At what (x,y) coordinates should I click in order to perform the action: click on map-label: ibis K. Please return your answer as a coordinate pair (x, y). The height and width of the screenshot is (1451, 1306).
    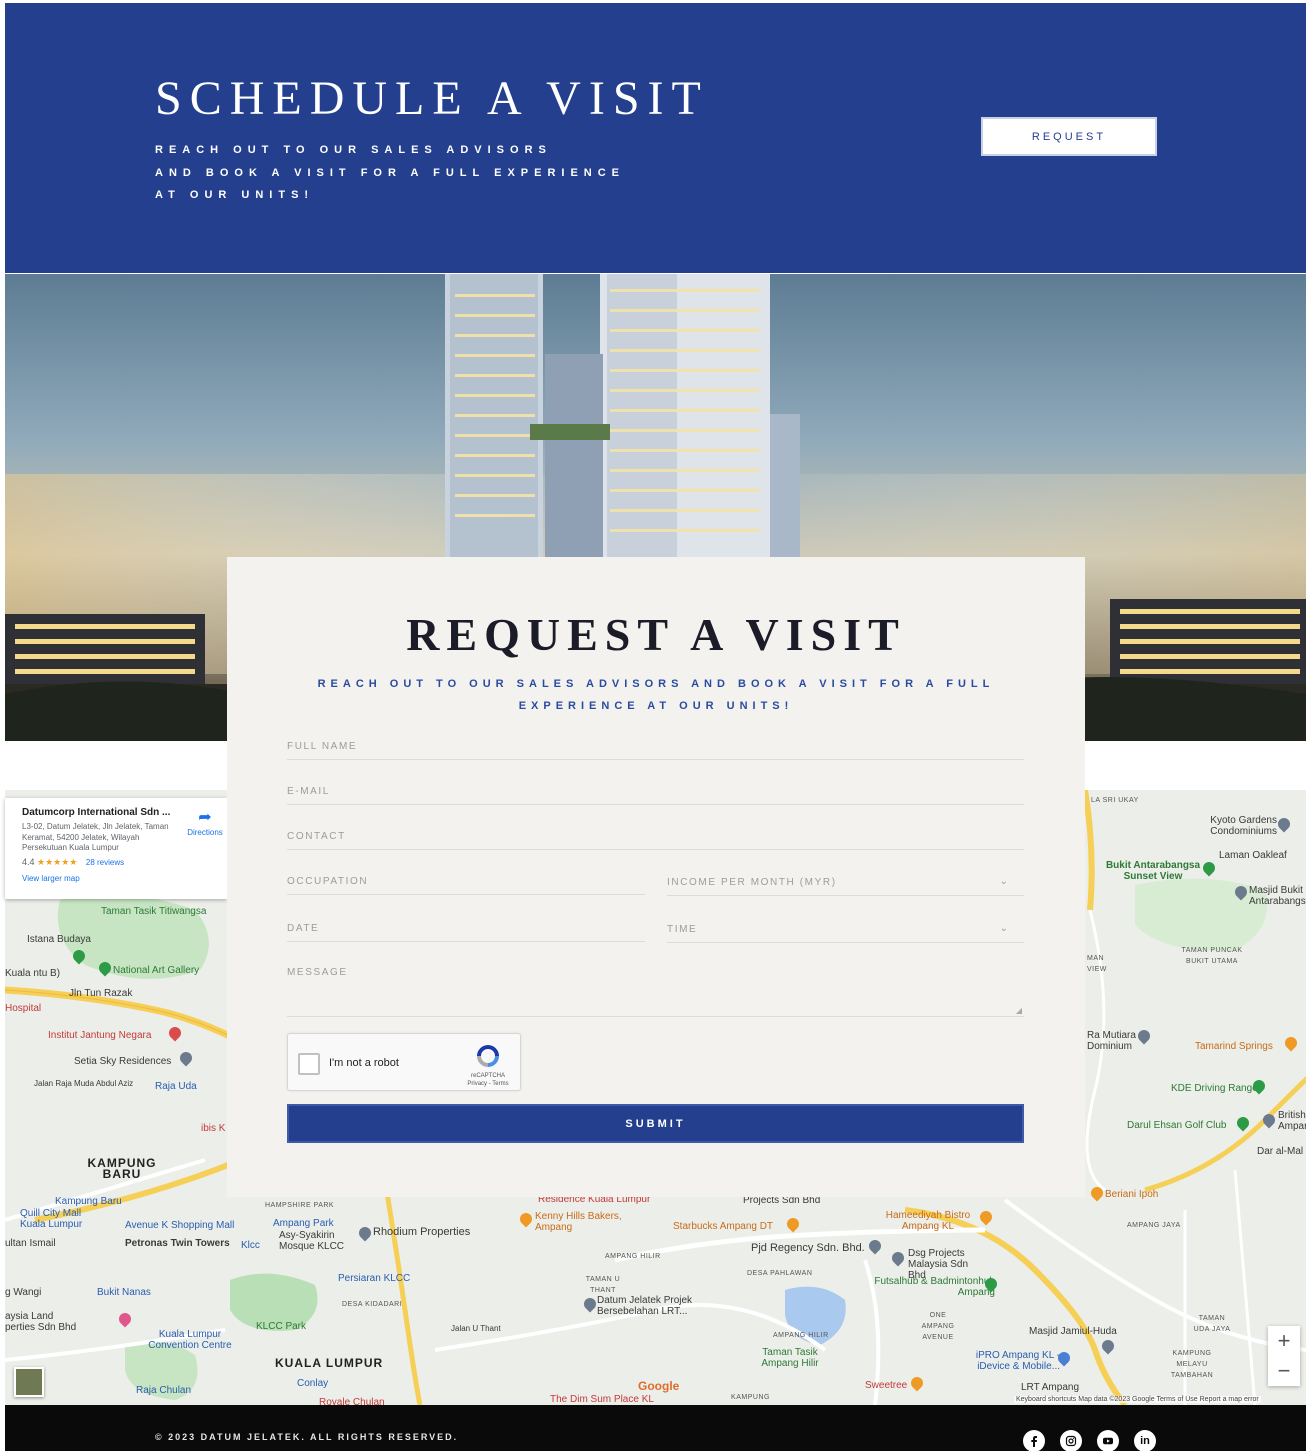
    Looking at the image, I should click on (213, 1128).